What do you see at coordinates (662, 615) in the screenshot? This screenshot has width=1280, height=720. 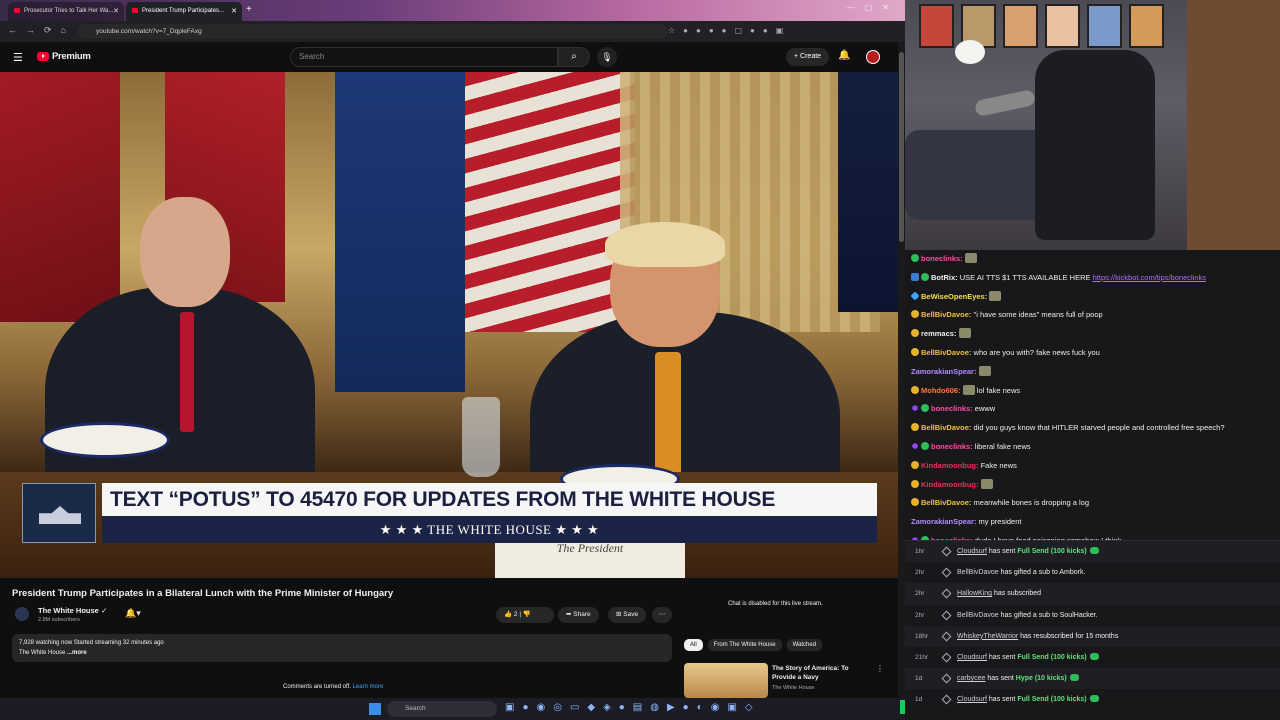 I see `more-actions-icon: ⋯` at bounding box center [662, 615].